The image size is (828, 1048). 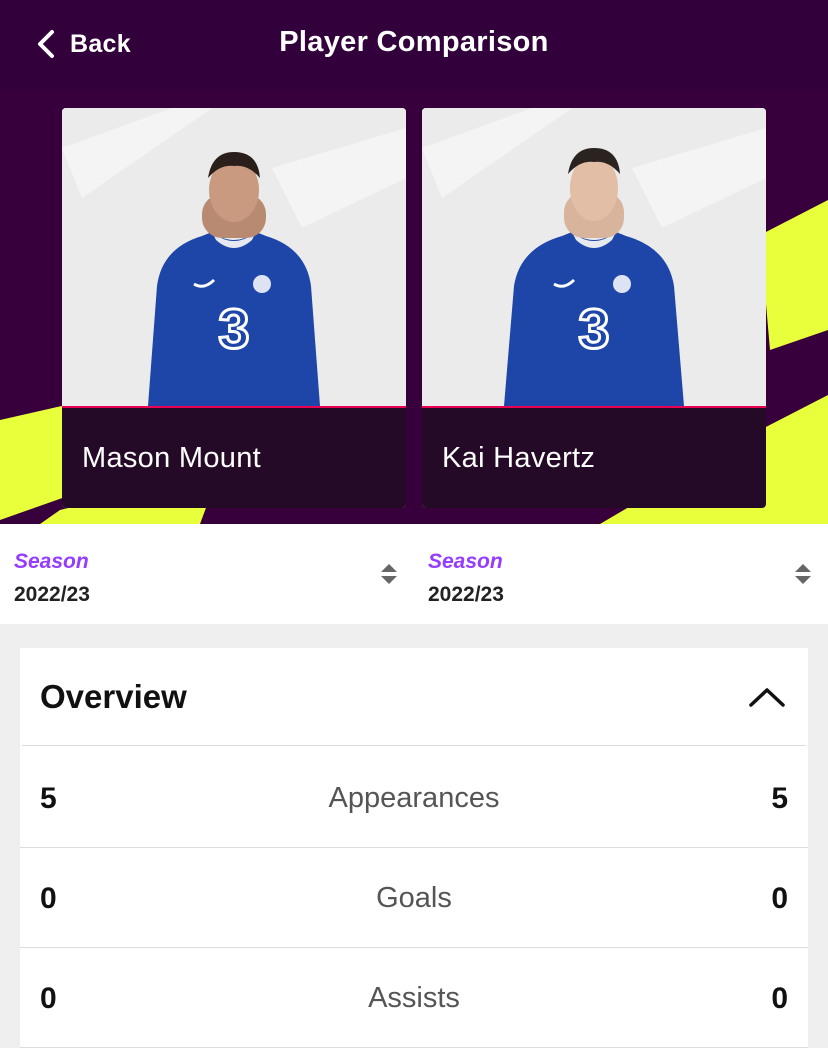 I want to click on page-title: Player Comparison, so click(x=414, y=42).